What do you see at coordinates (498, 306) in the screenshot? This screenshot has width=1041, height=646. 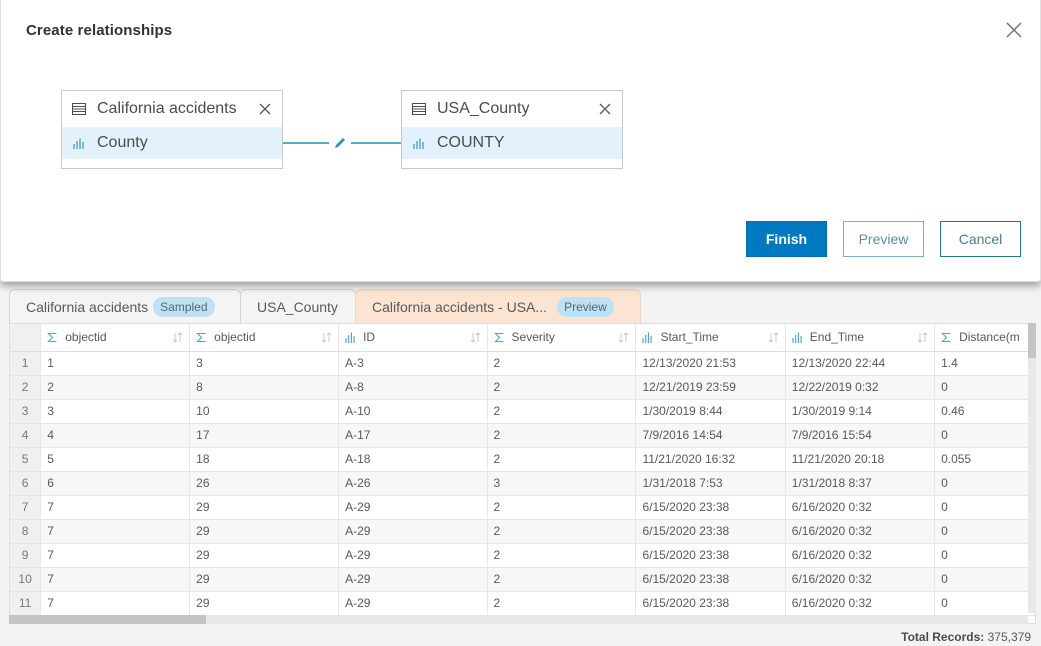 I see `tab-relationship-preview: California accidents - USA... Preview` at bounding box center [498, 306].